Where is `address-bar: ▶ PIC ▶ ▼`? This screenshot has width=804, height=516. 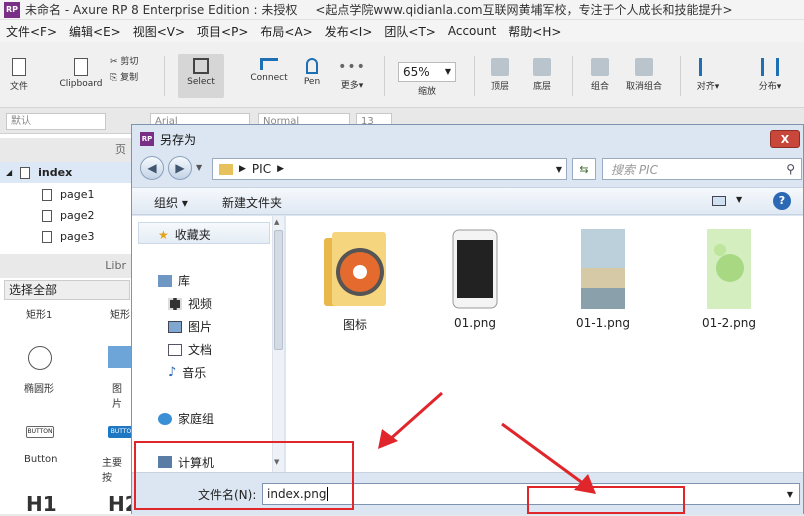 address-bar: ▶ PIC ▶ ▼ is located at coordinates (389, 169).